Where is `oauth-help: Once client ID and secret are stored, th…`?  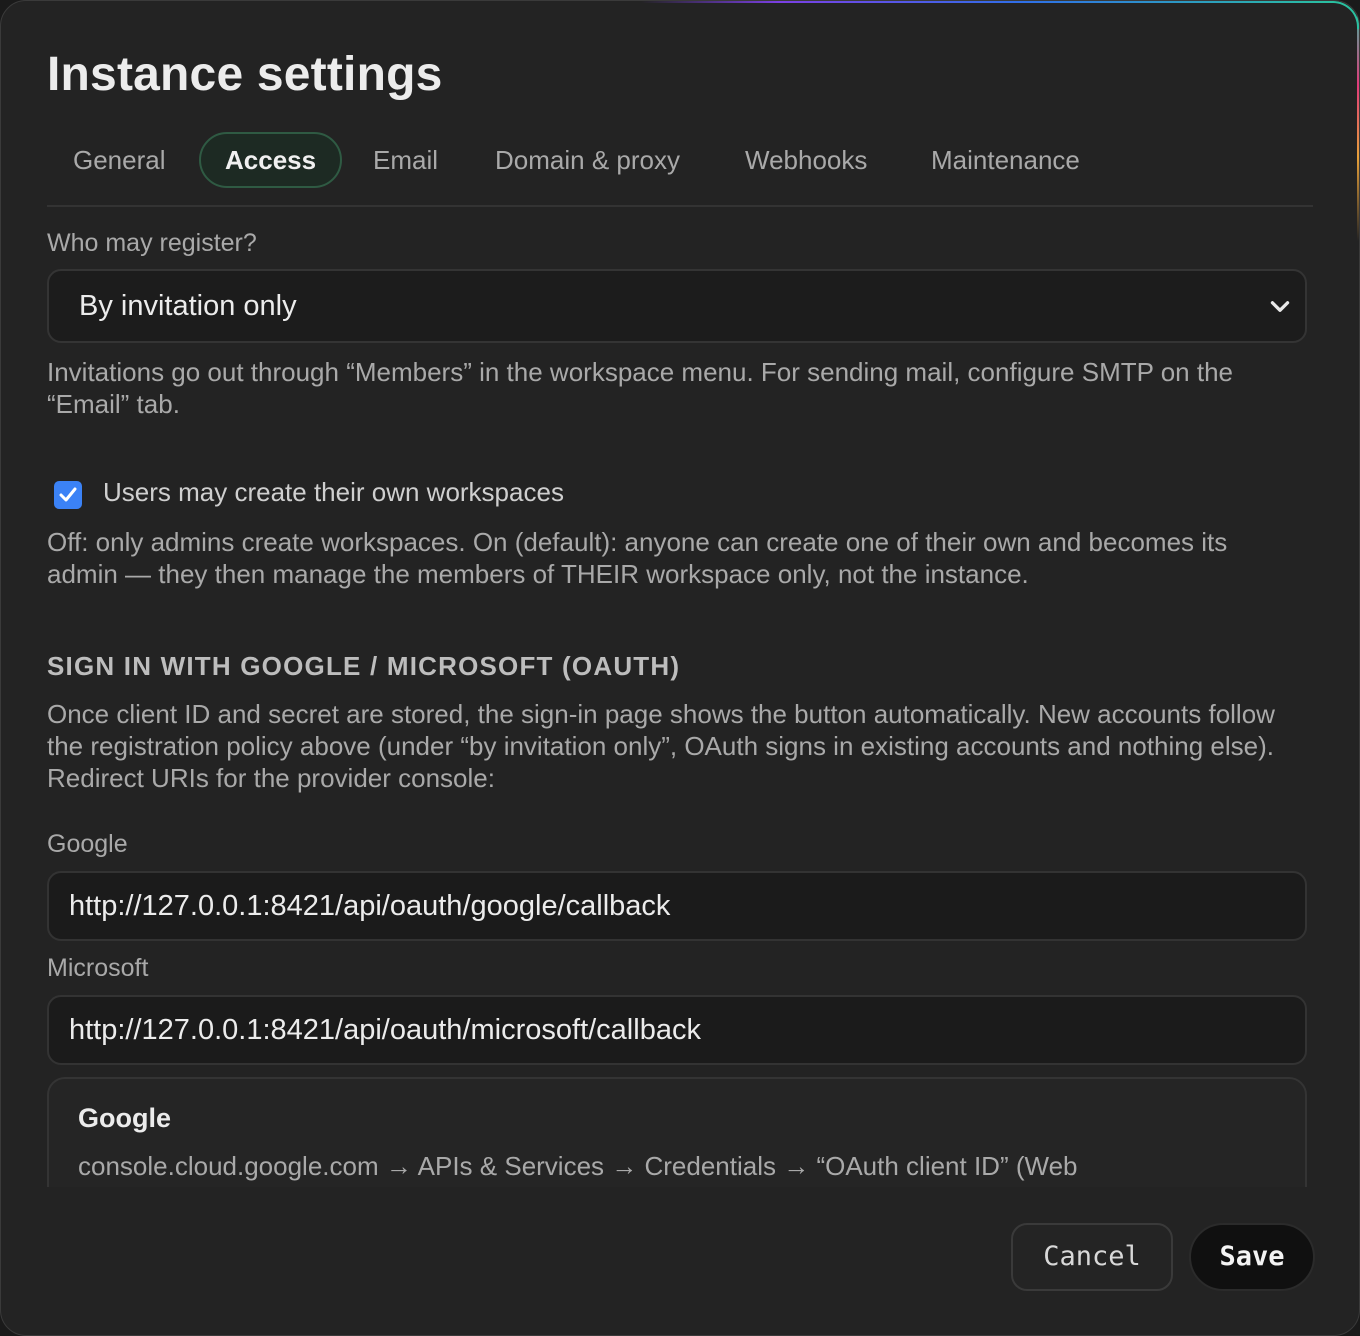
oauth-help: Once client ID and secret are stored, th… is located at coordinates (661, 746).